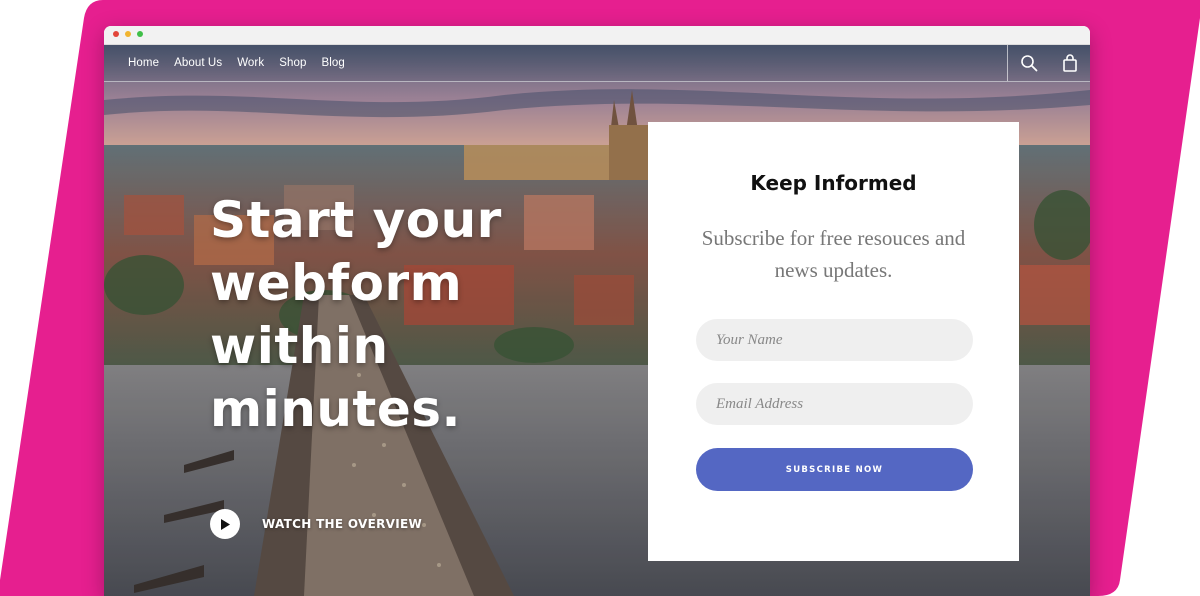 The width and height of the screenshot is (1200, 596). I want to click on nav-links: Home About Us Work Shop Blog, so click(236, 63).